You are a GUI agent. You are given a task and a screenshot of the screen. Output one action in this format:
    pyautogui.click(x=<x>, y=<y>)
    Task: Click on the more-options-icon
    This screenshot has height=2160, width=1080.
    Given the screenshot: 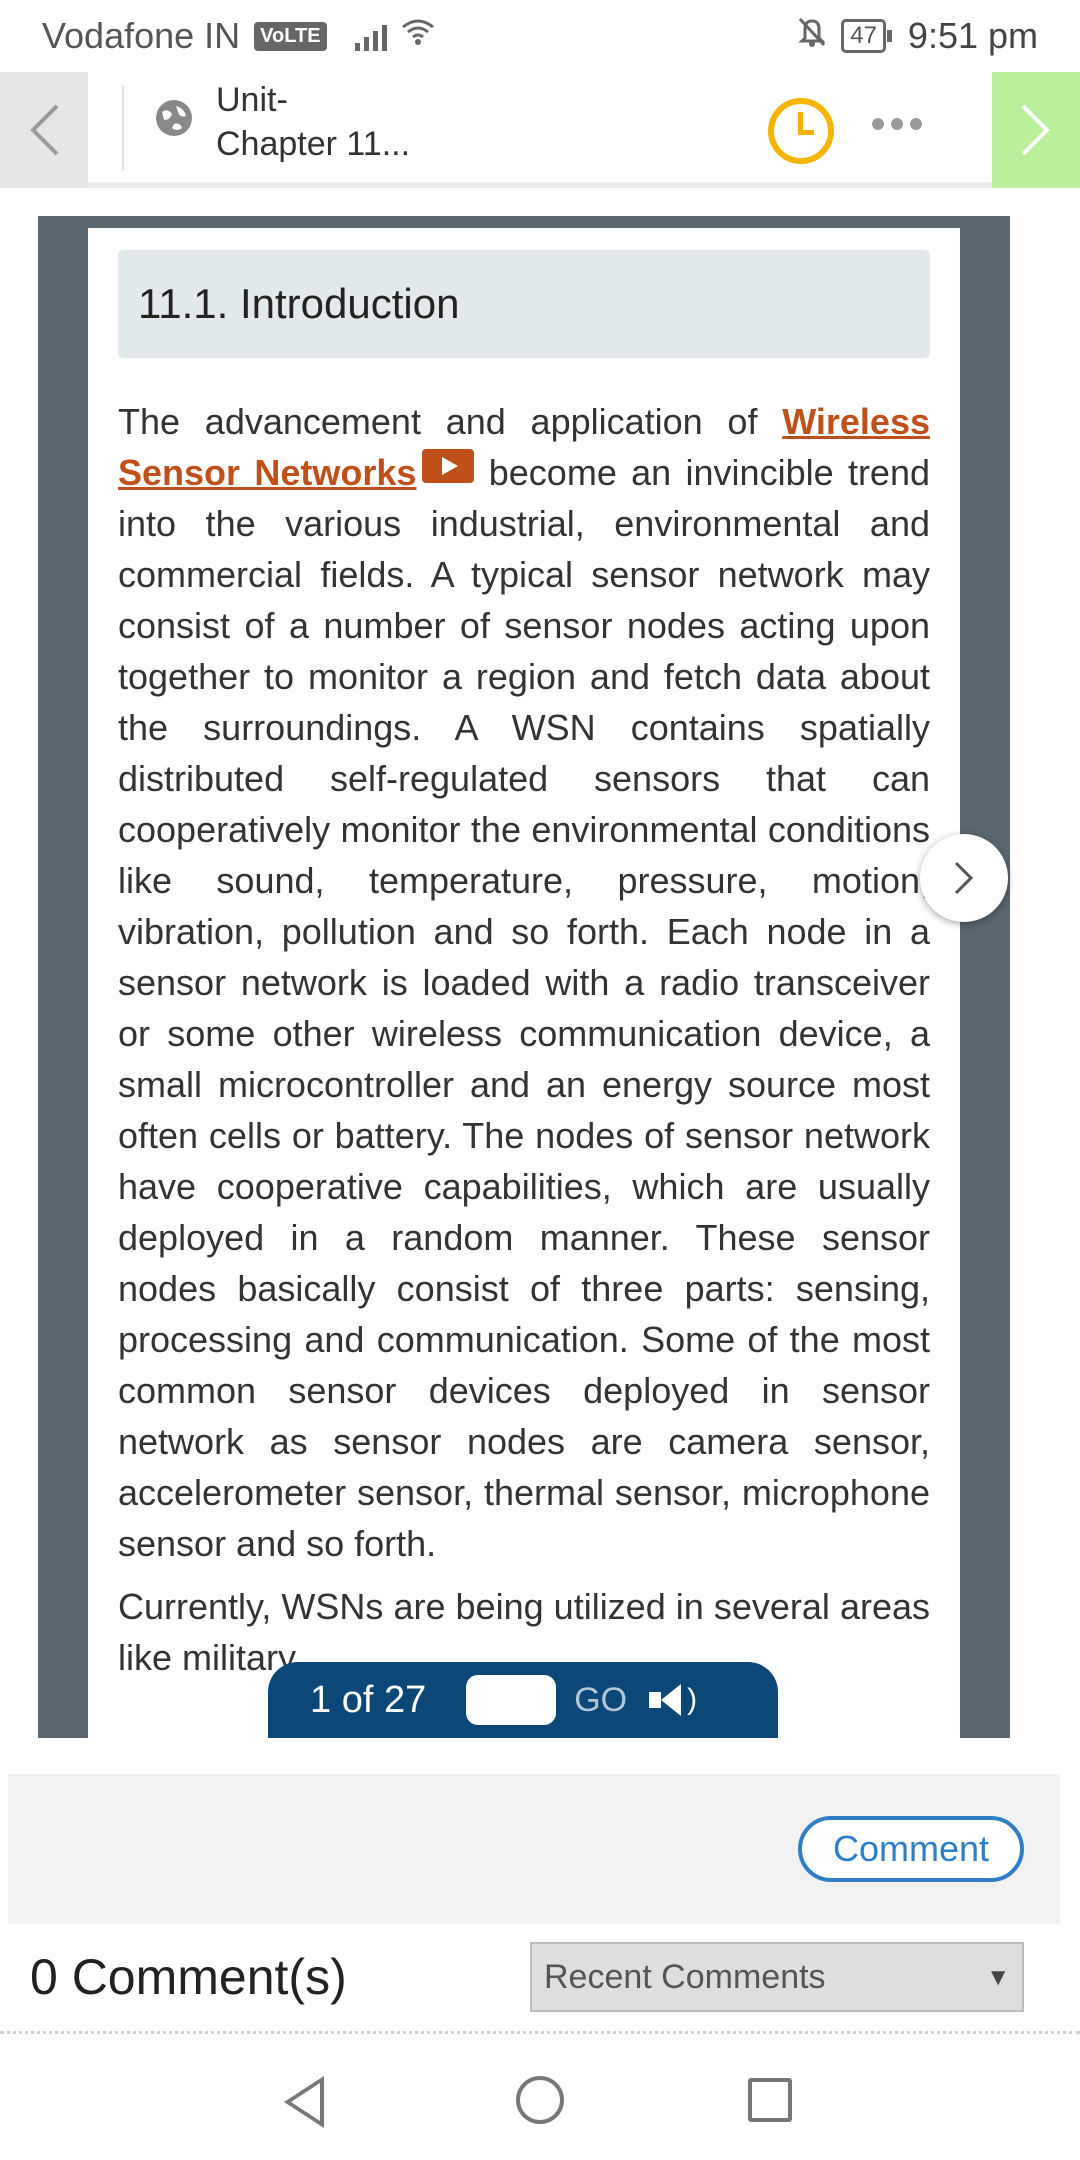 What is the action you would take?
    pyautogui.click(x=897, y=124)
    